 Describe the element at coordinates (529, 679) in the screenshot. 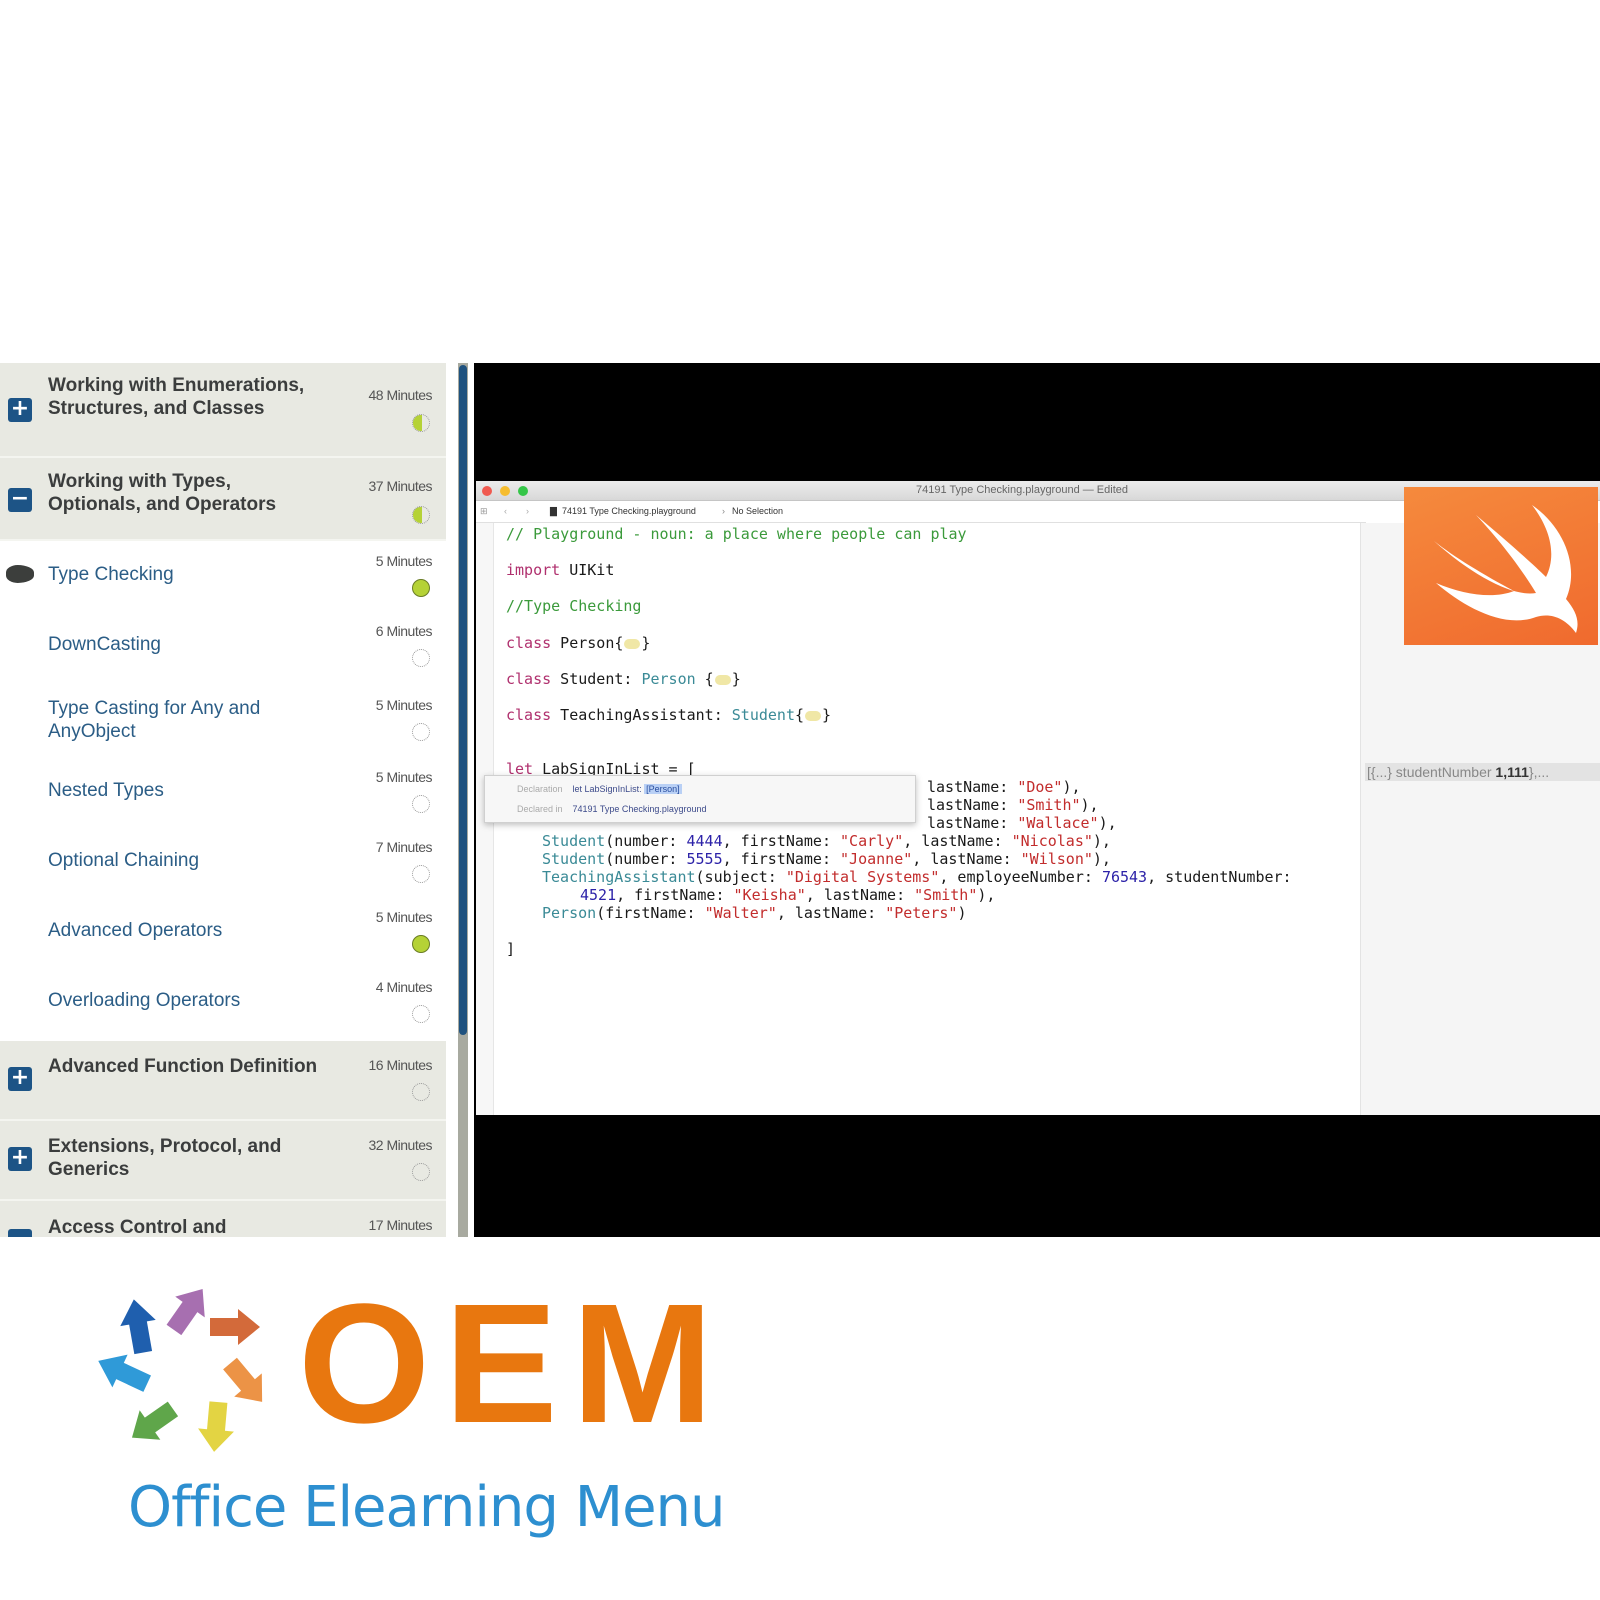

I see `code-keyword: class` at that location.